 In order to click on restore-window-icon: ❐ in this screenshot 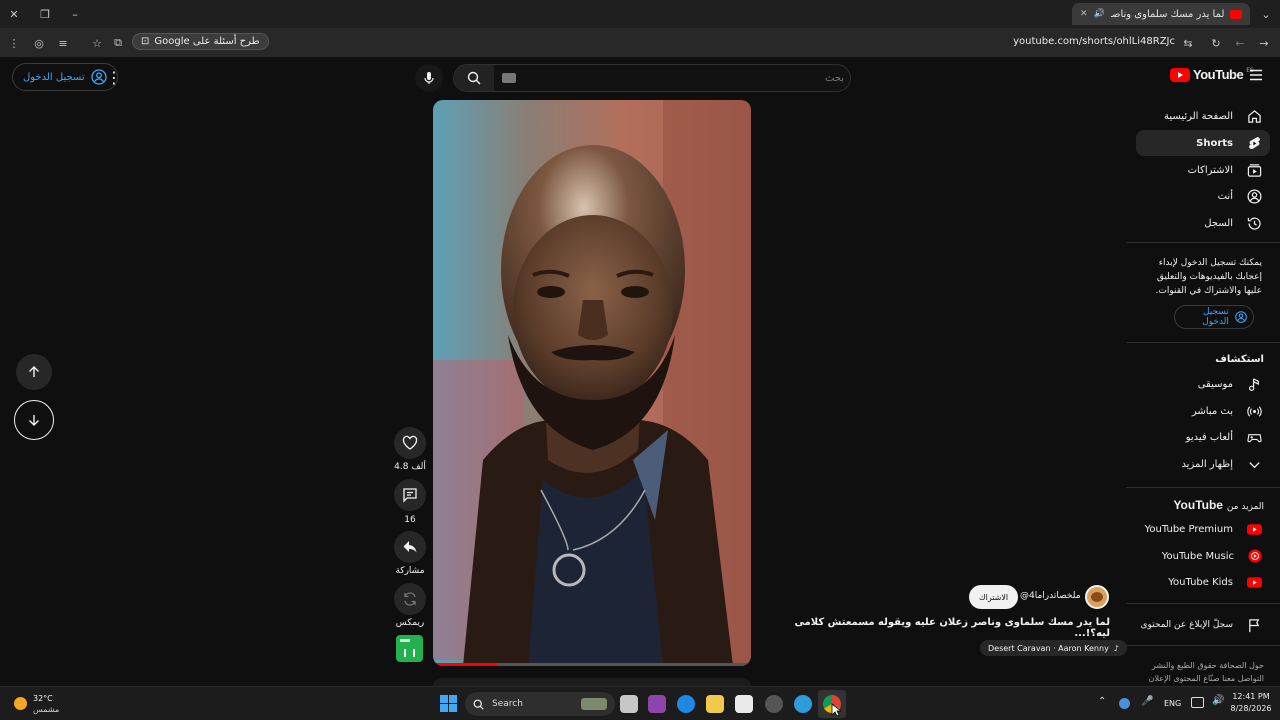, I will do `click(45, 14)`.